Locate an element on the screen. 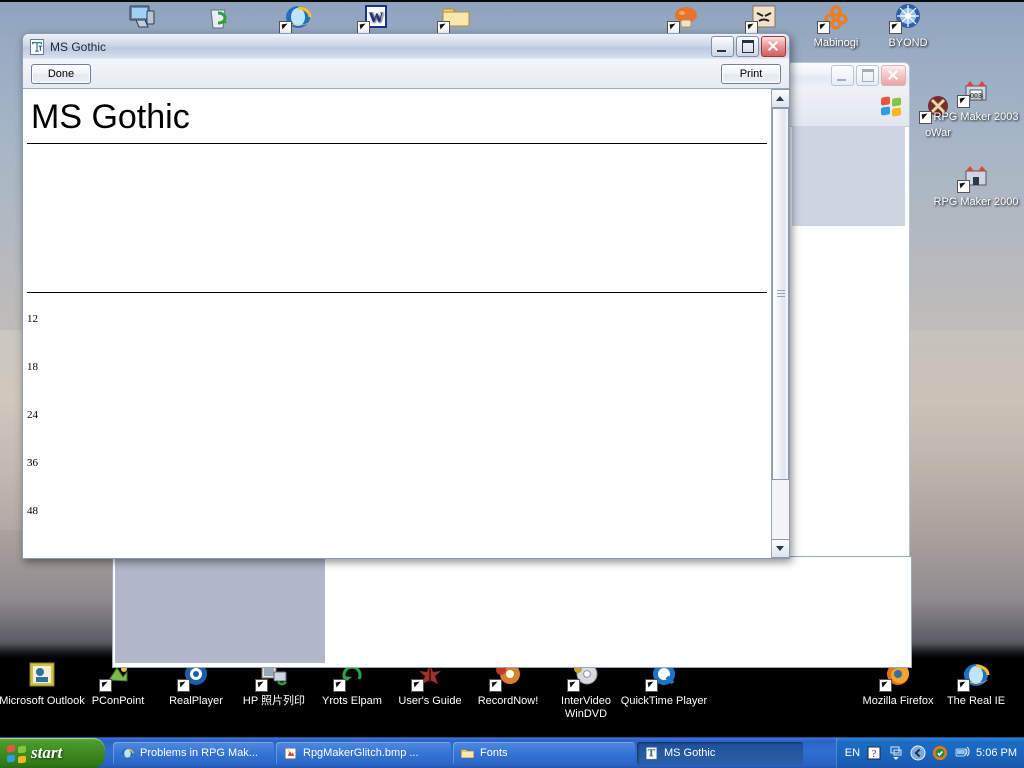 This screenshot has width=1024, height=768. scrollbar-grip-icon is located at coordinates (781, 294).